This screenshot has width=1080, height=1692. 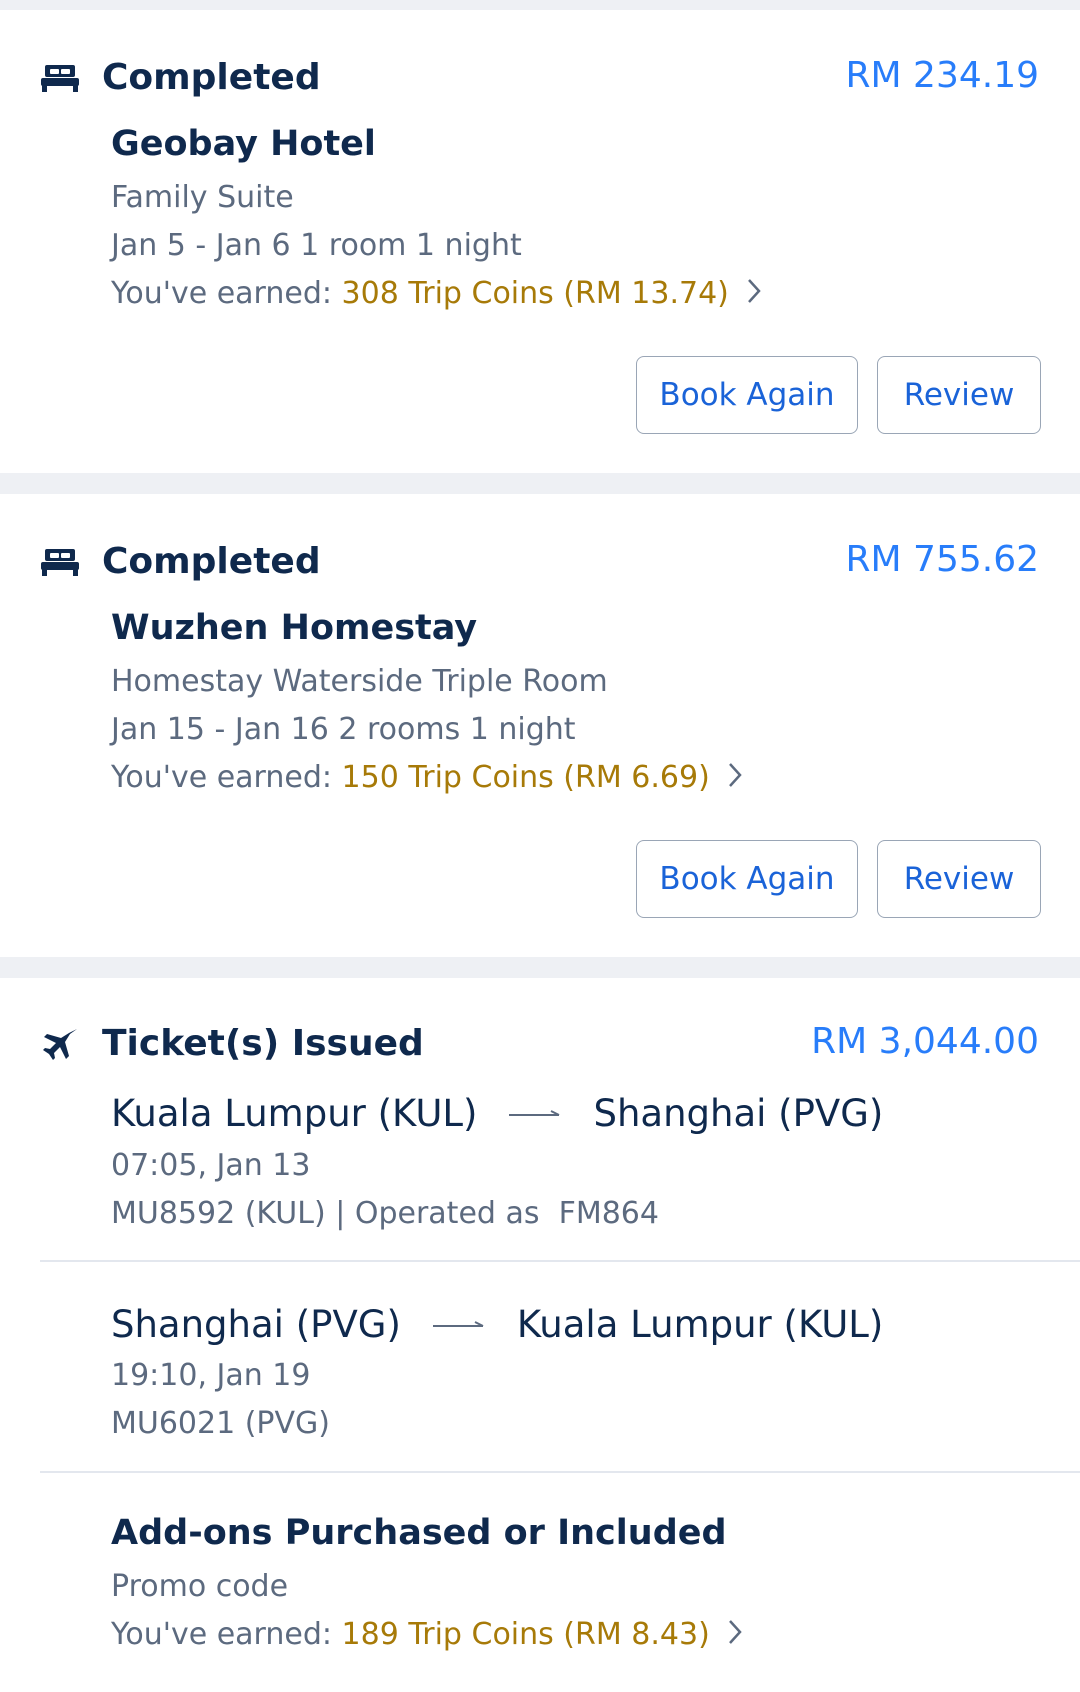 I want to click on trip-coins-earned: You've earned: 189 Trip Coins (RM 8.43), so click(x=427, y=1635).